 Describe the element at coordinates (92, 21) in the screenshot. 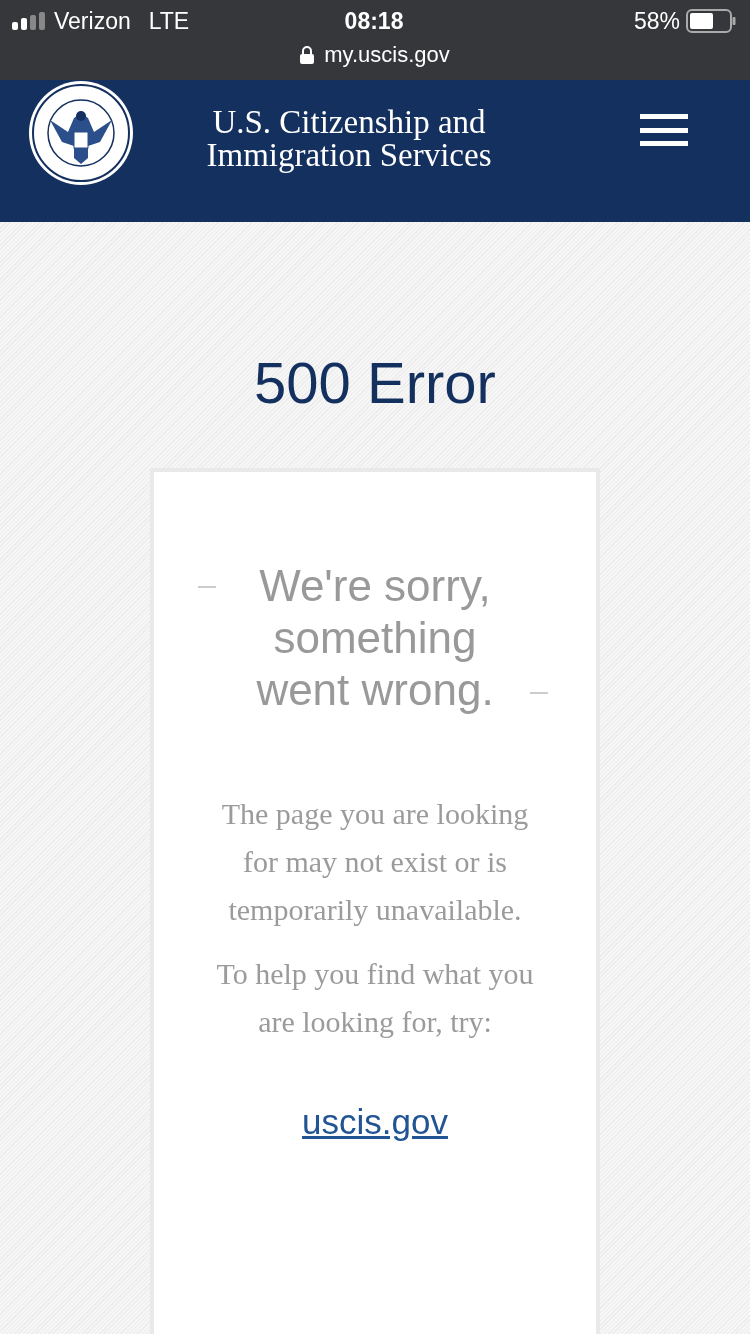

I see `carrier-name: Verizon` at that location.